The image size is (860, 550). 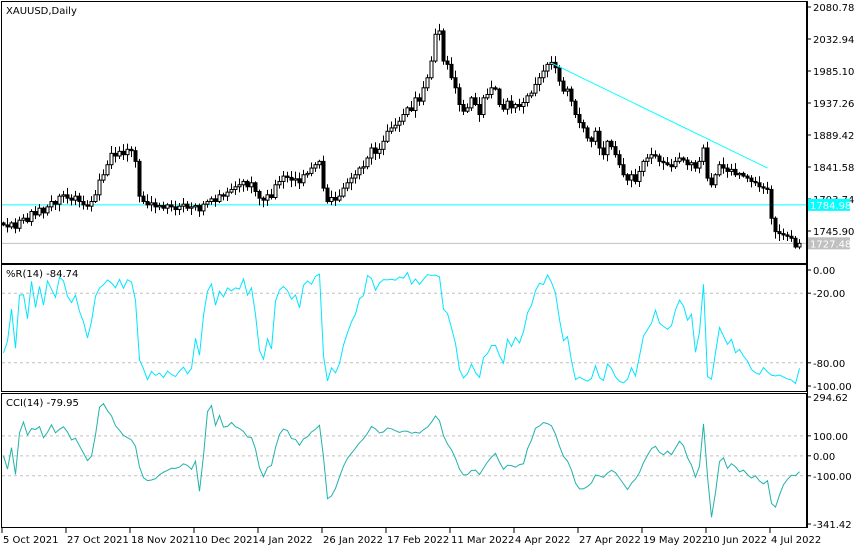 What do you see at coordinates (829, 364) in the screenshot?
I see `wpr-axis-label: -80.00` at bounding box center [829, 364].